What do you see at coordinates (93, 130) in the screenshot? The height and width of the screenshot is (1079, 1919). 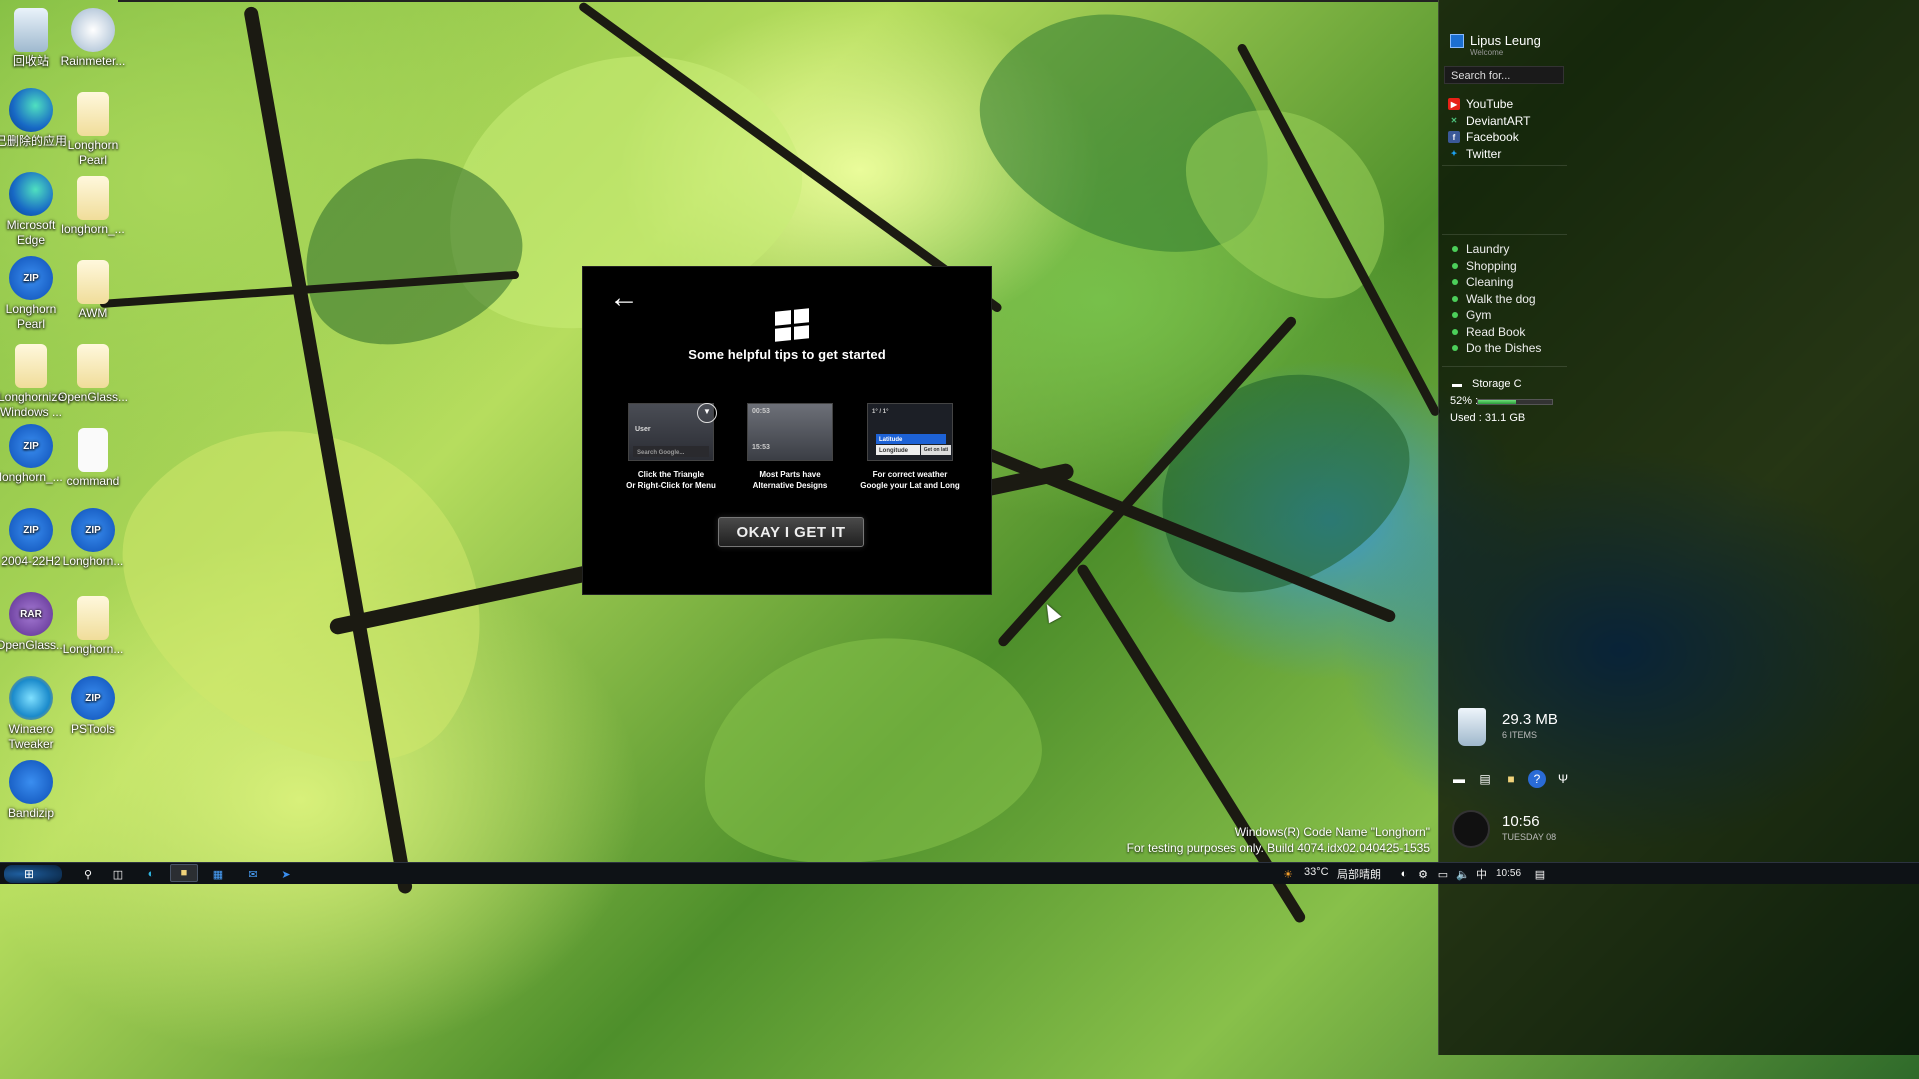 I see `desktop-icon-longhorn-pearl-folder: Longhorn Pearl` at bounding box center [93, 130].